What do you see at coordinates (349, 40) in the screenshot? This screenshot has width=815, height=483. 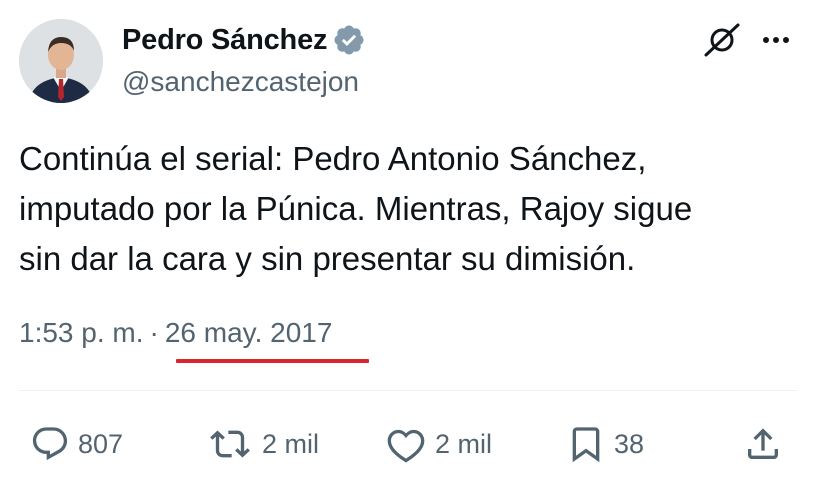 I see `verified-badge-icon` at bounding box center [349, 40].